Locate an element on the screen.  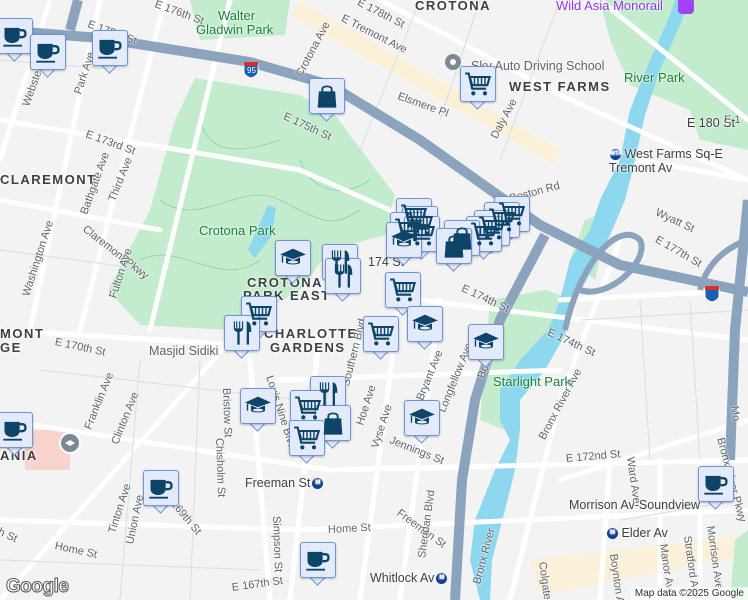
station-label: Elder Av is located at coordinates (644, 533).